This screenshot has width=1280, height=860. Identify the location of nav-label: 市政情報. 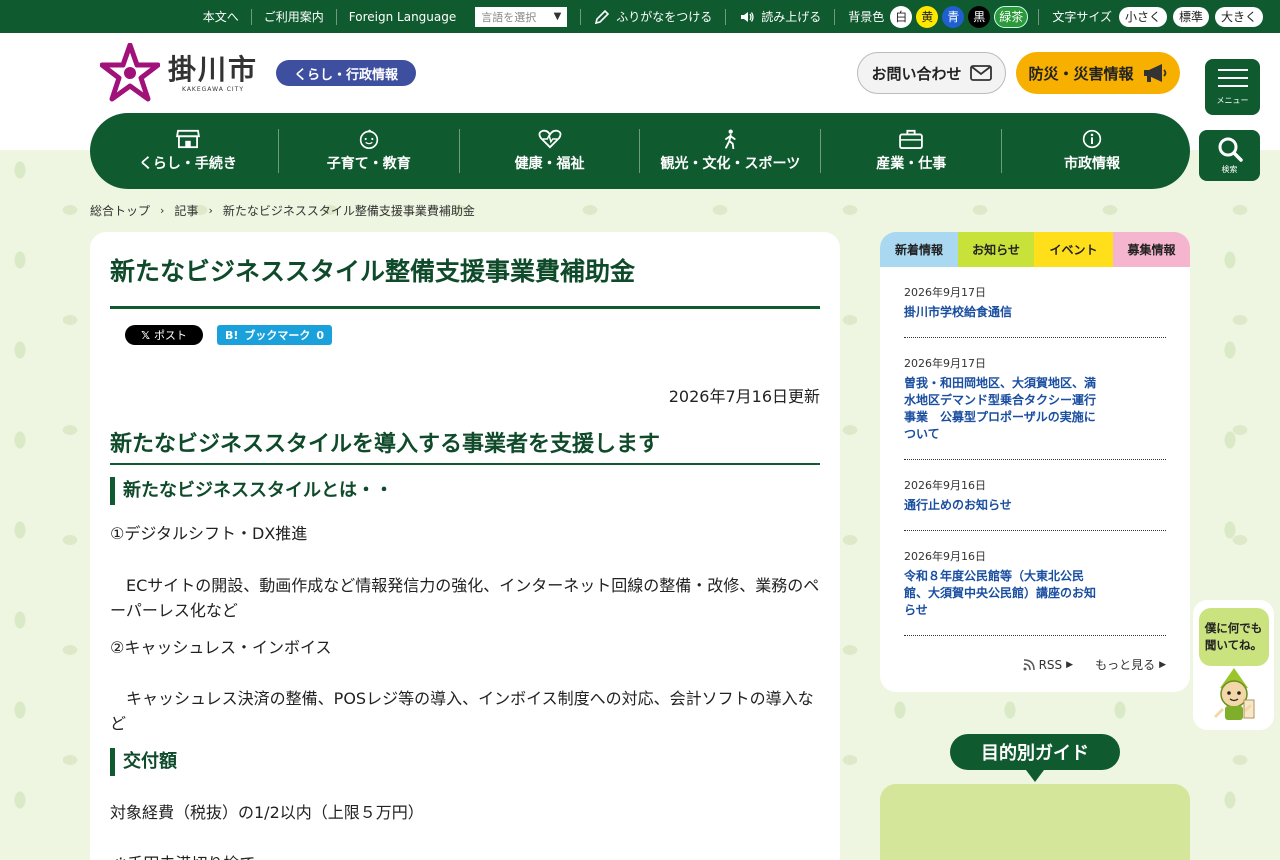
(1092, 164).